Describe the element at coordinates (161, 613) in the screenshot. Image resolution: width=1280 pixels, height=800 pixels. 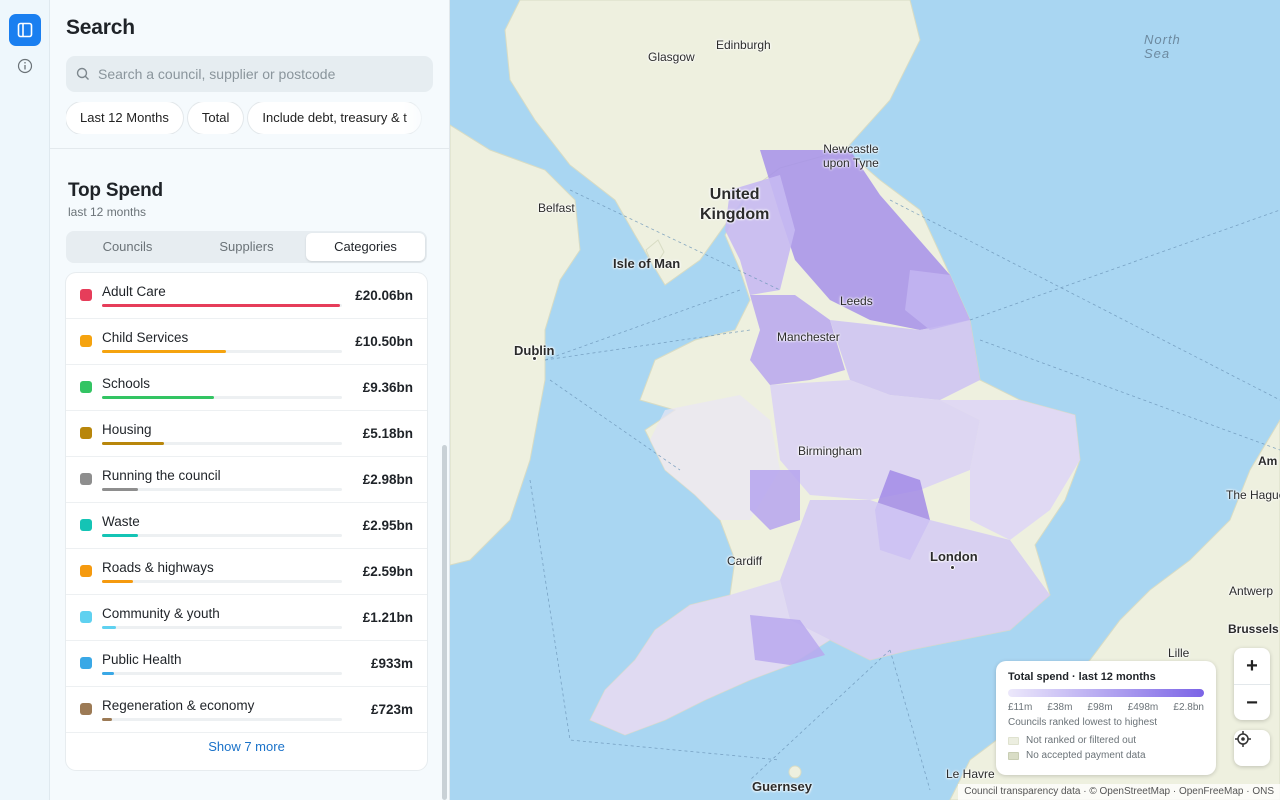
I see `category-label: Community & youth` at that location.